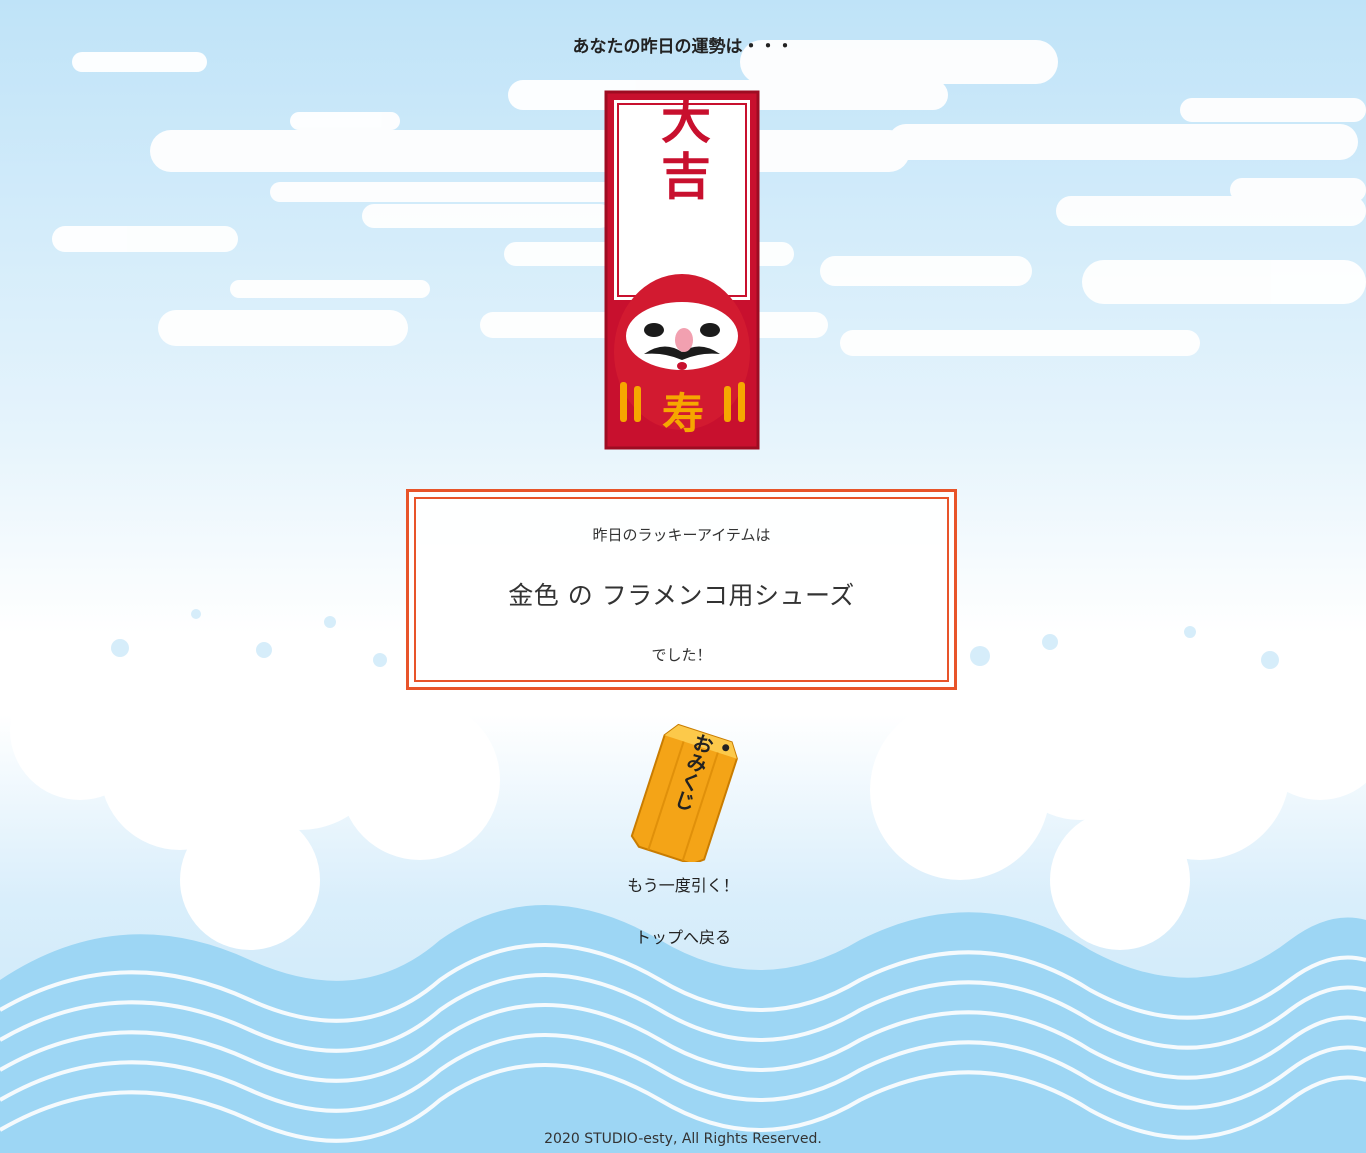 The width and height of the screenshot is (1366, 1153). Describe the element at coordinates (683, 936) in the screenshot. I see `back-to-top-link: トップへ戻る` at that location.